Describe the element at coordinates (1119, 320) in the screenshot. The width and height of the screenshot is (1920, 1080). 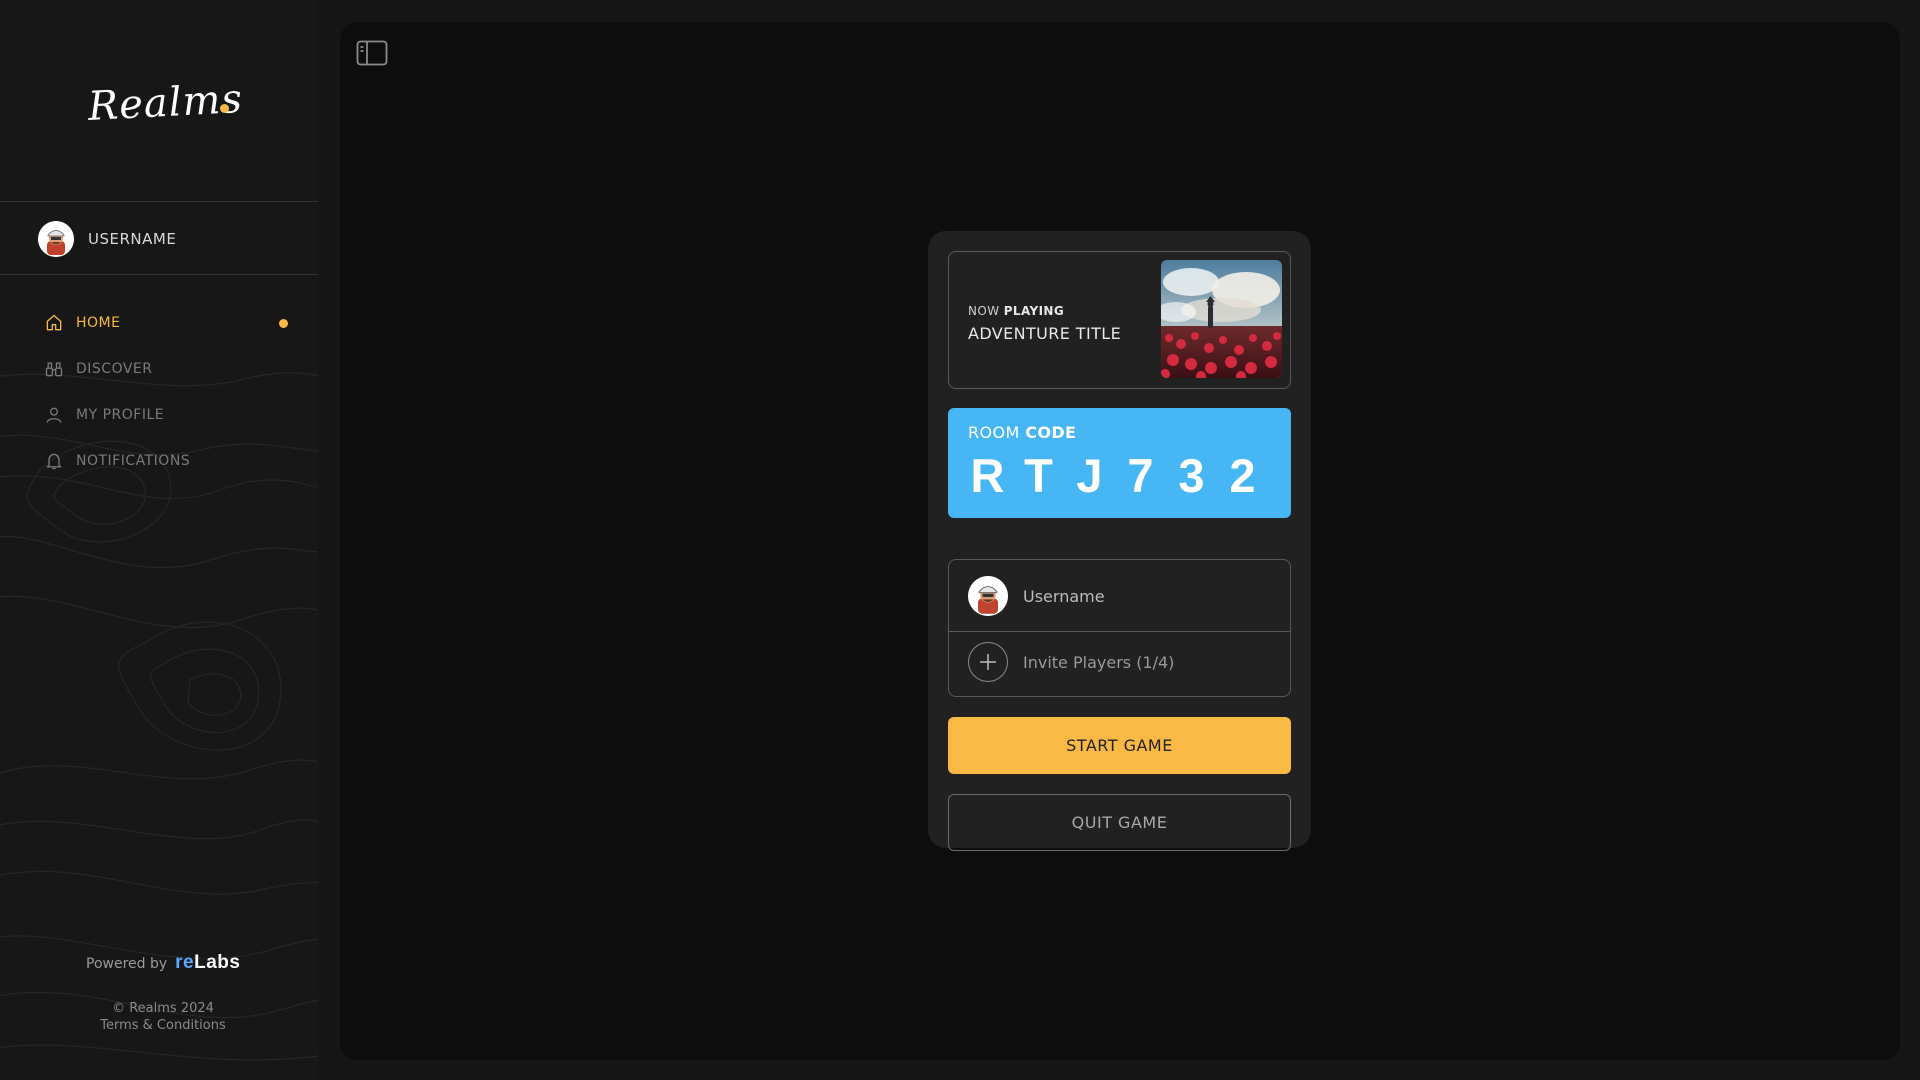
I see `now-playing-panel: NOW PLAYING ADVENTURE TITLE` at that location.